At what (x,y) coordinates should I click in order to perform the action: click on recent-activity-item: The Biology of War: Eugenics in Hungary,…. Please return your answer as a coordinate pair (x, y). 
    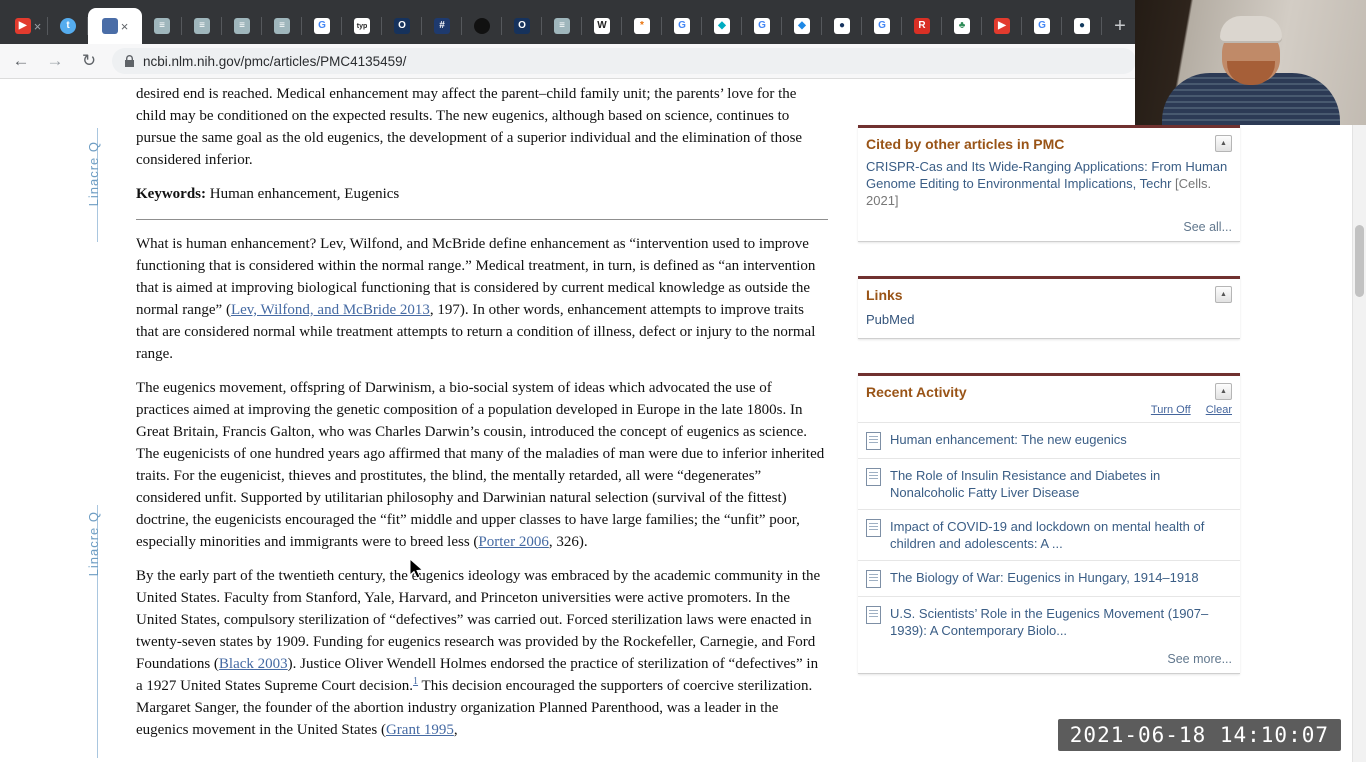
    Looking at the image, I should click on (1049, 578).